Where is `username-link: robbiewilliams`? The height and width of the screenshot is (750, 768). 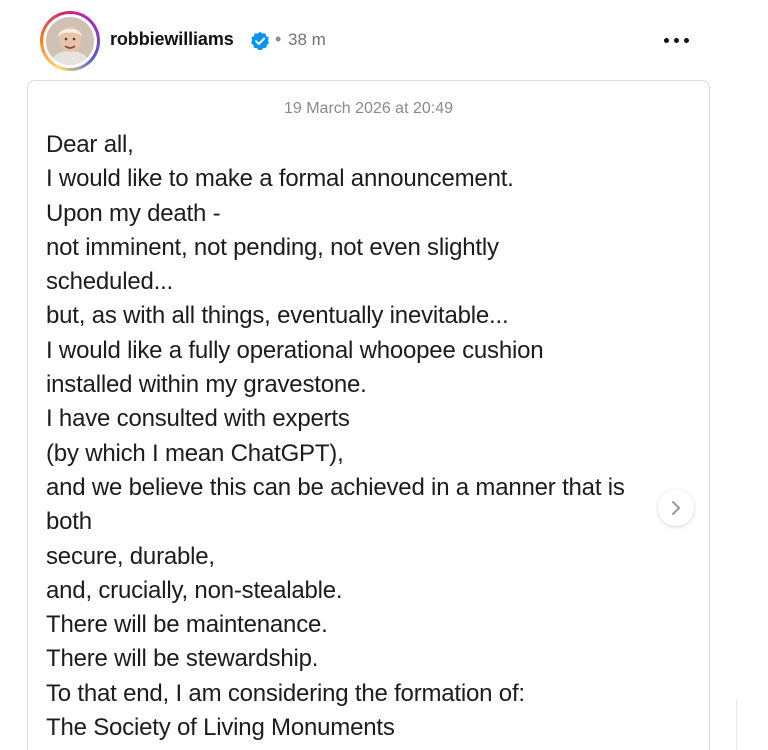
username-link: robbiewilliams is located at coordinates (172, 39).